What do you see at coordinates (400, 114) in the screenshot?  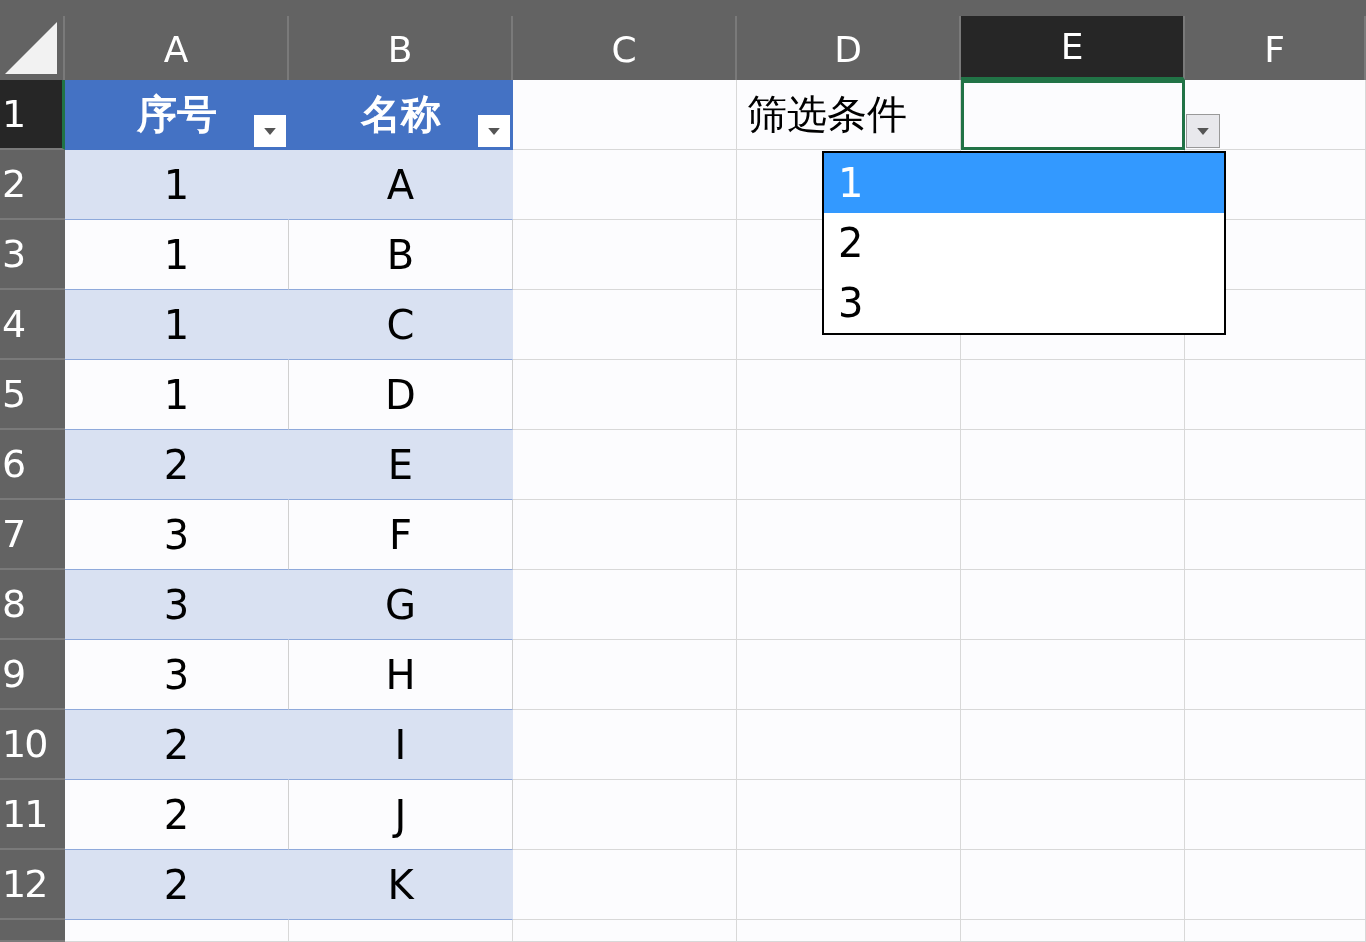 I see `column-title: 名称` at bounding box center [400, 114].